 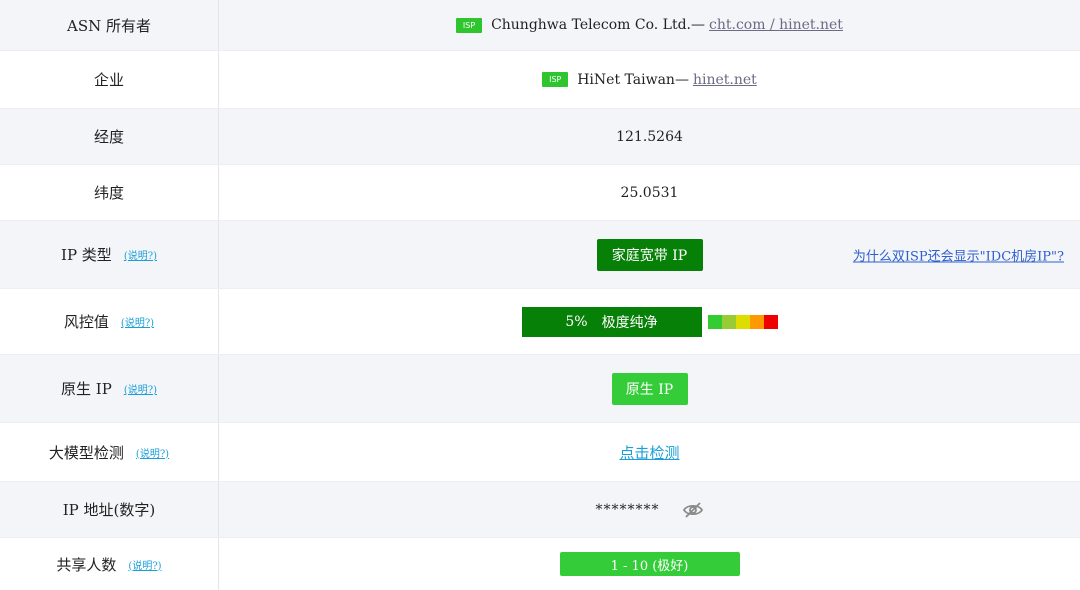 I want to click on row-native-ip: 原生 IP (说明?) 原生 IP, so click(x=540, y=389).